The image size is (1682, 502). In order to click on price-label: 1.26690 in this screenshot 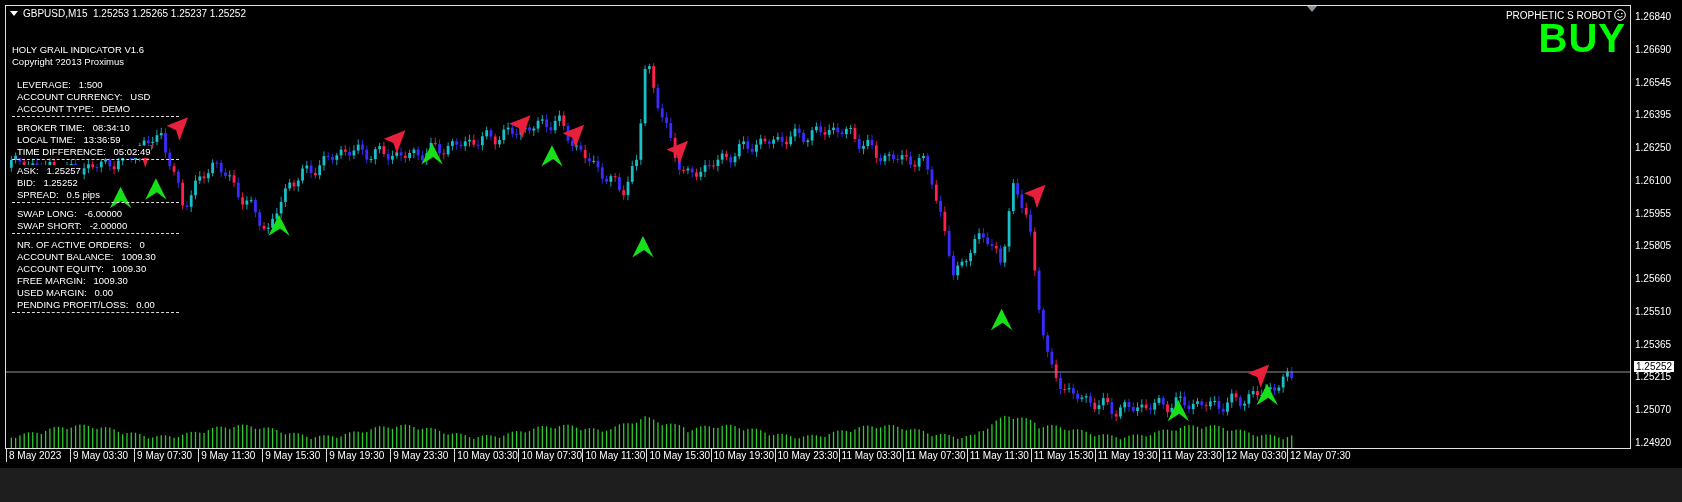, I will do `click(1654, 49)`.